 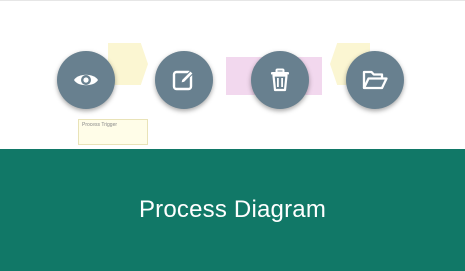 I want to click on eye-icon, so click(x=86, y=80).